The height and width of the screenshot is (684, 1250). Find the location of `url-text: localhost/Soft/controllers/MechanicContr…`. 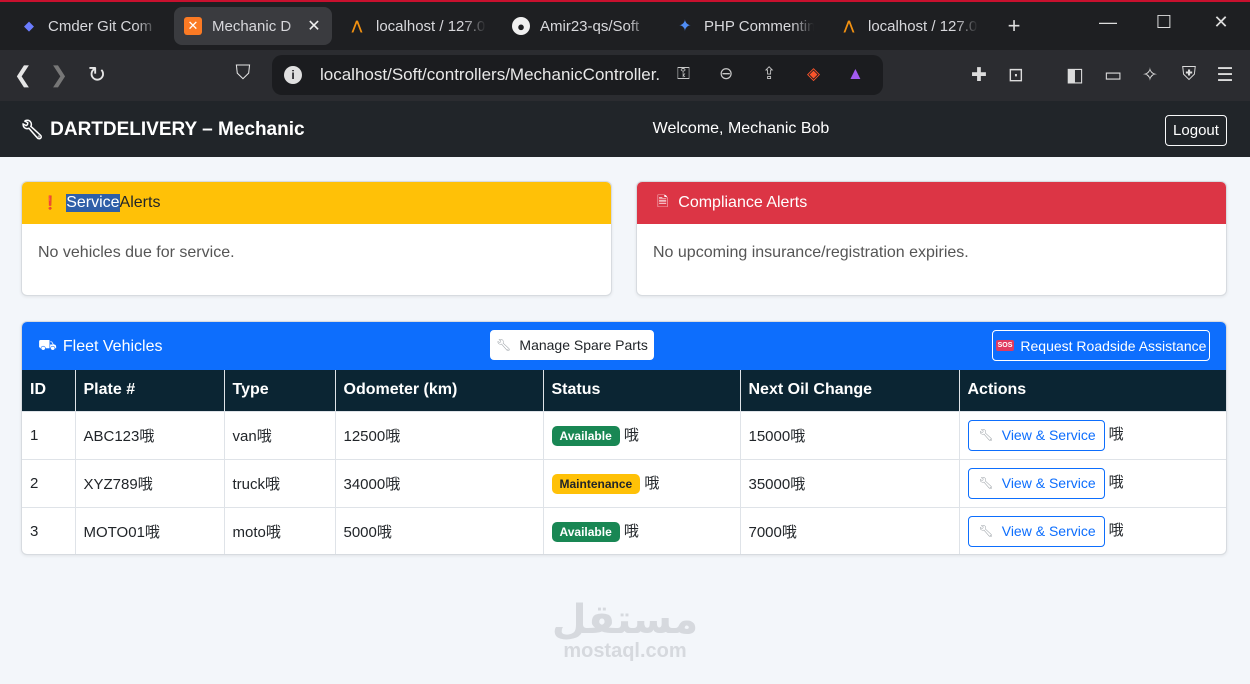

url-text: localhost/Soft/controllers/MechanicContr… is located at coordinates (490, 75).